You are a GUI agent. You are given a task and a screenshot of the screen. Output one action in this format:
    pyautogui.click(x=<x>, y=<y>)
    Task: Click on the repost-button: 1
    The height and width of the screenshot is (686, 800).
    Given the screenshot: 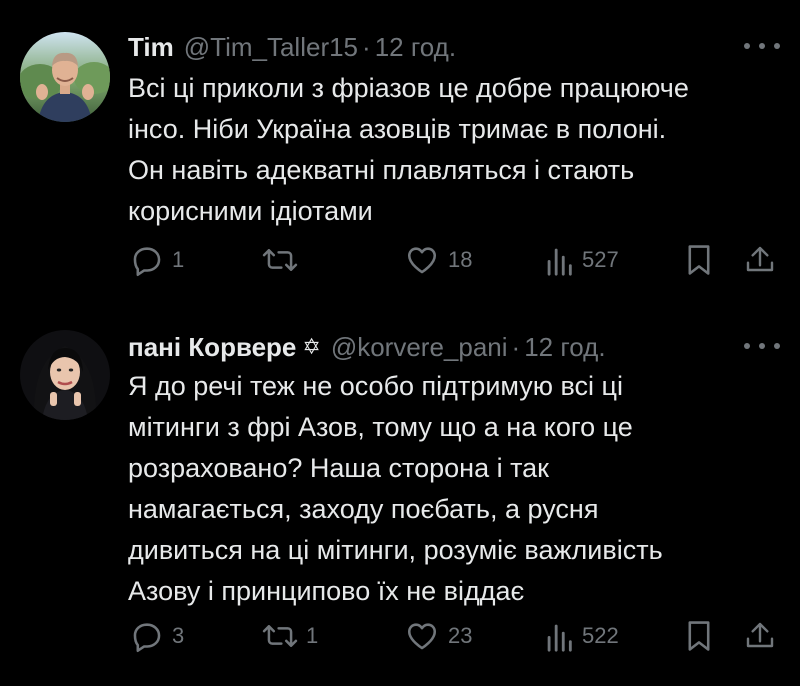 What is the action you would take?
    pyautogui.click(x=290, y=636)
    